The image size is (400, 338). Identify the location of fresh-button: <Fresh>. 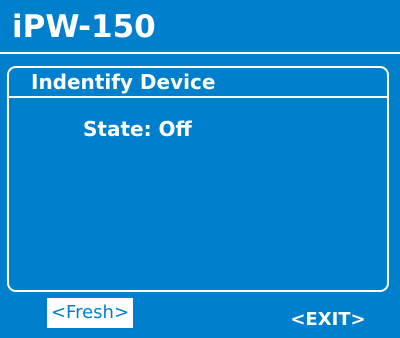
(90, 313).